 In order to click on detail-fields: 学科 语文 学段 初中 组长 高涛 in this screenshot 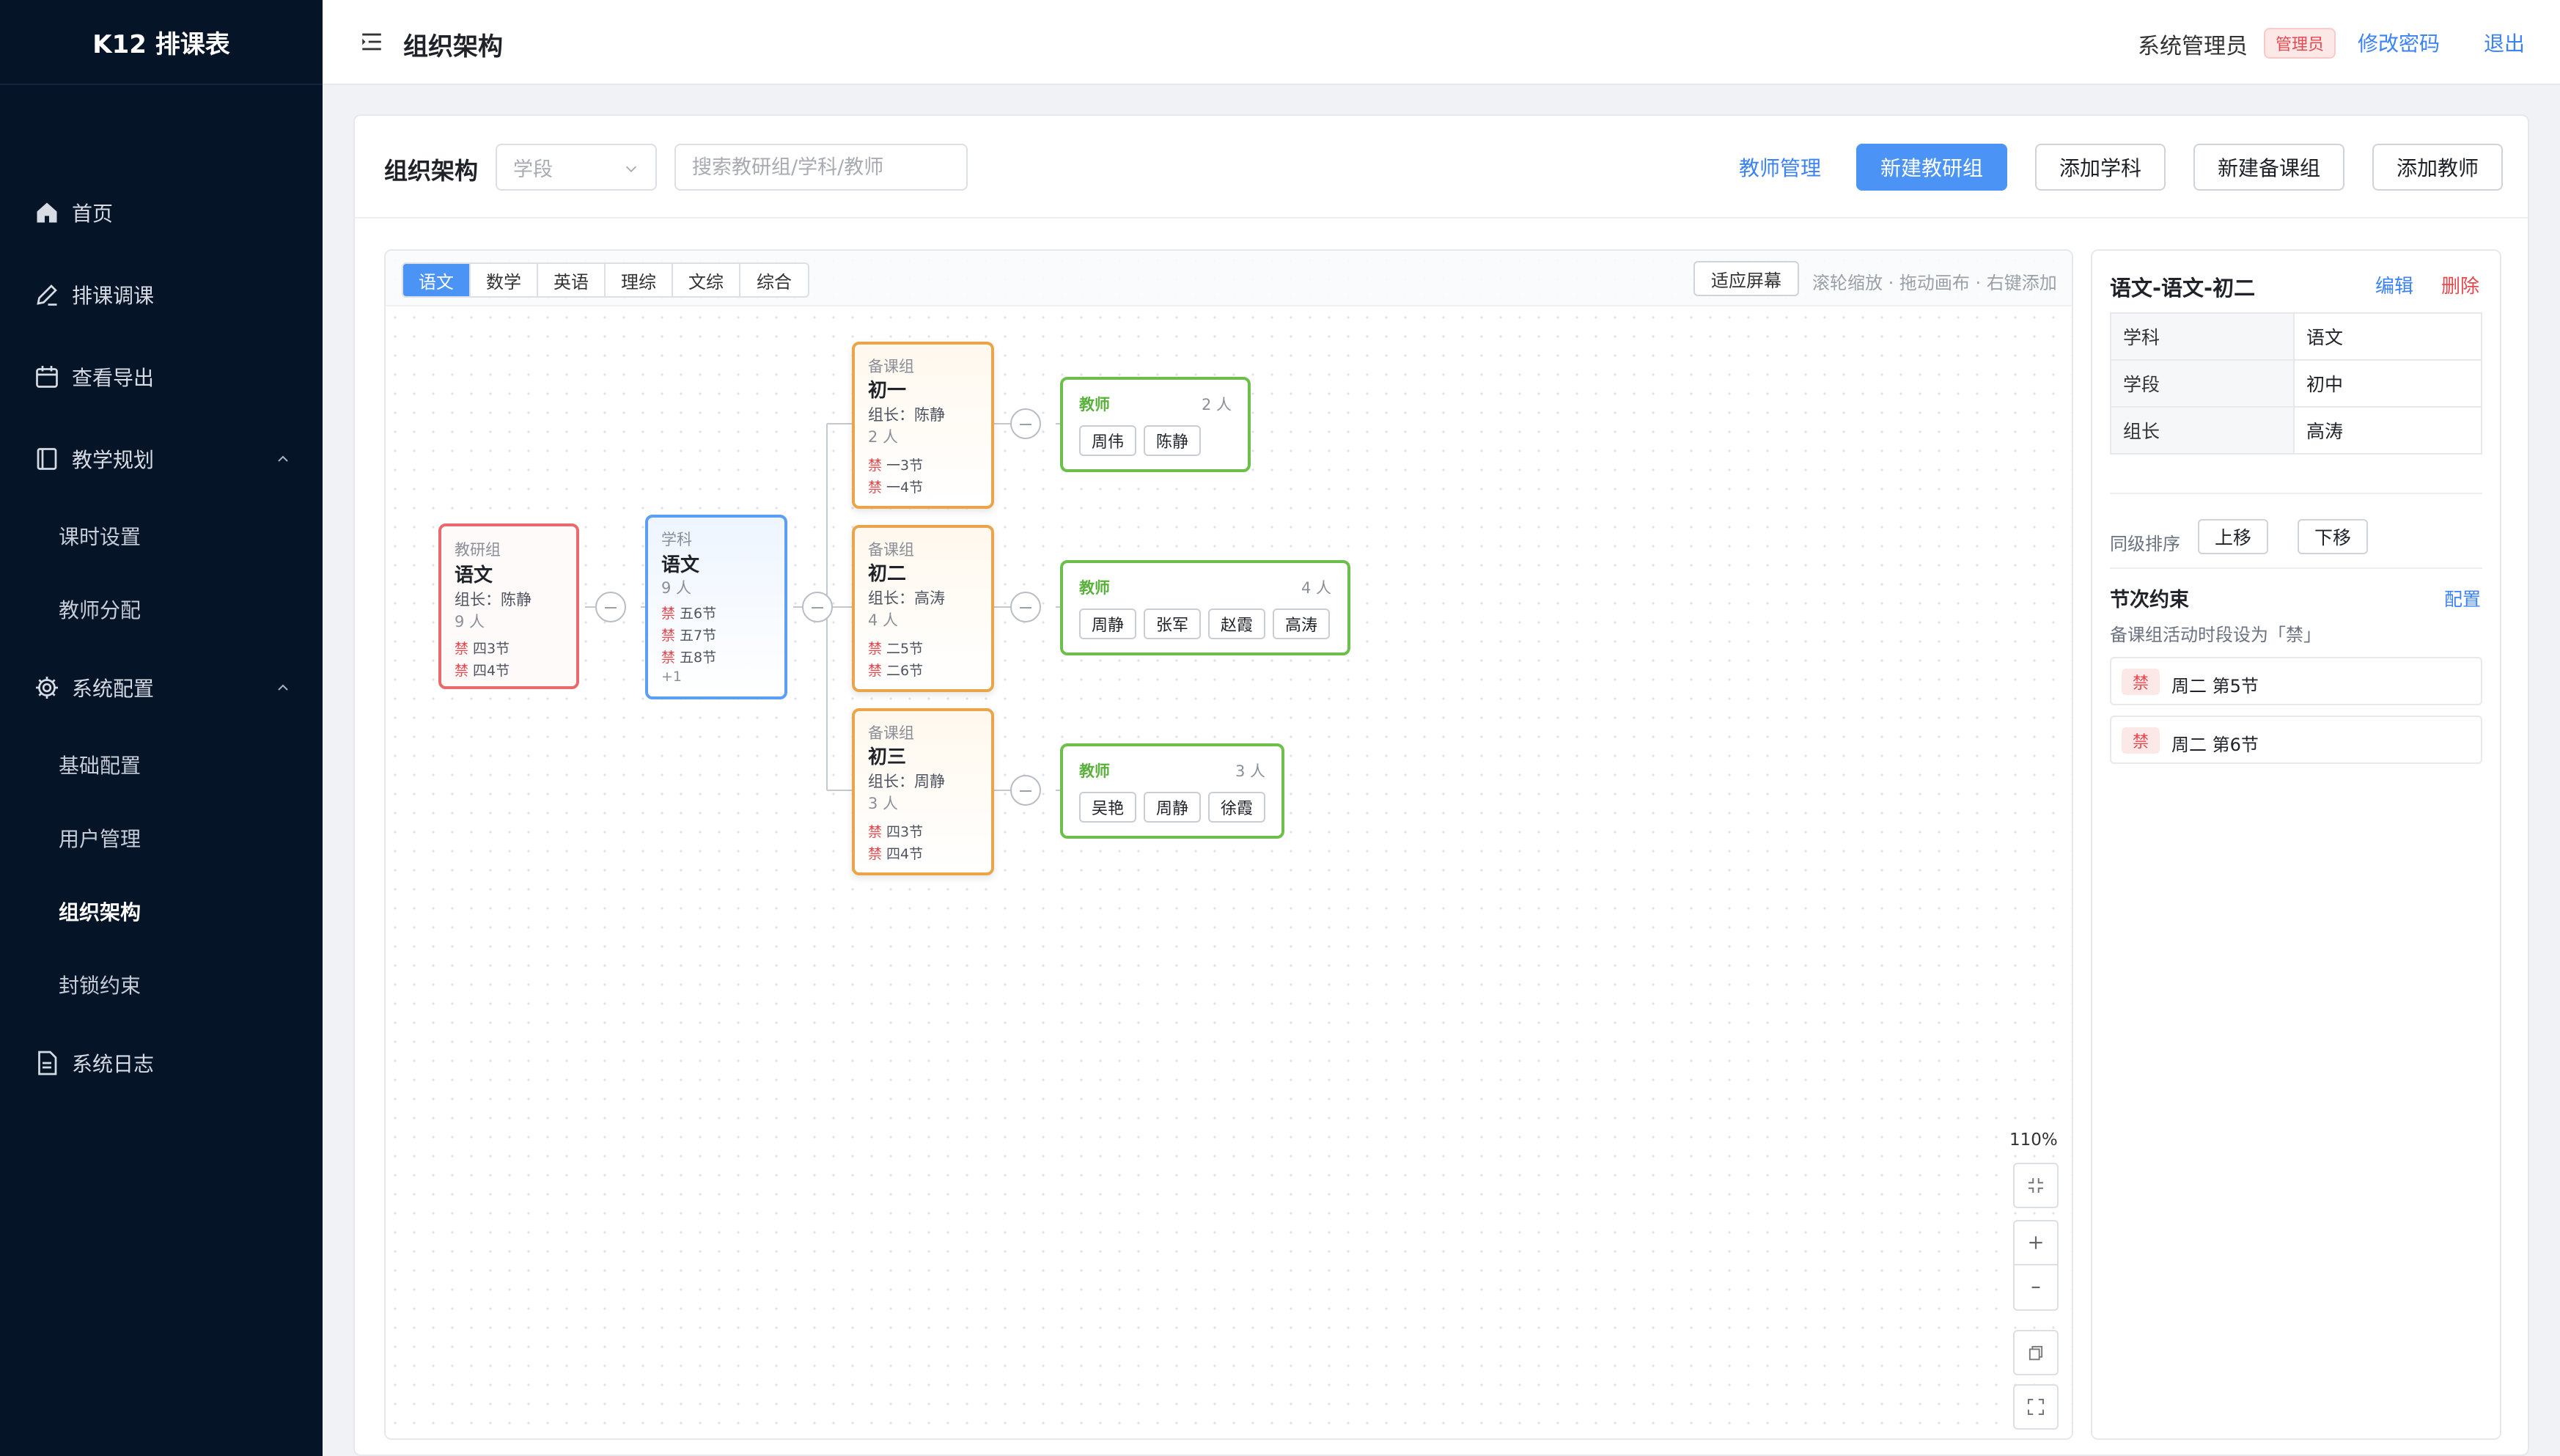, I will do `click(2296, 383)`.